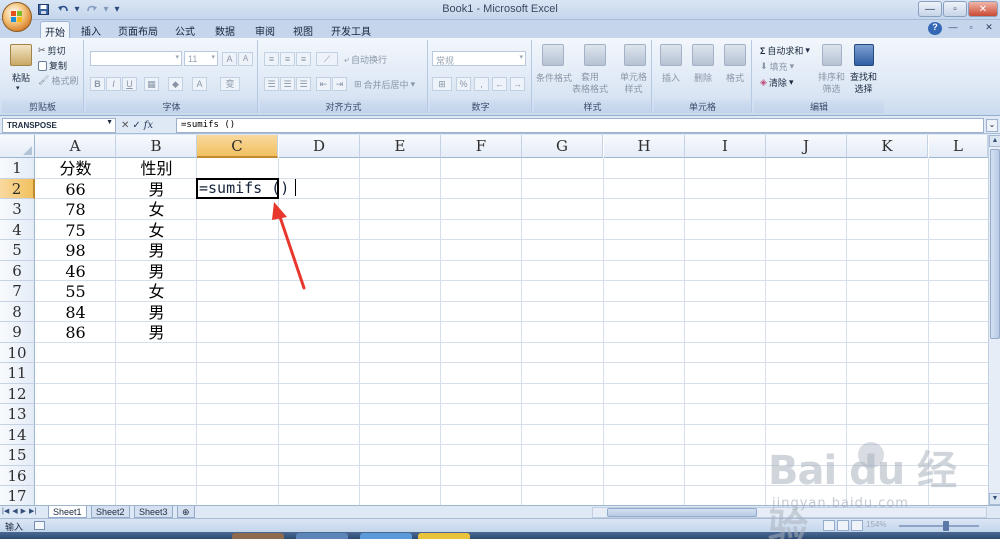  What do you see at coordinates (271, 84) in the screenshot?
I see `align-left-button: ☰` at bounding box center [271, 84].